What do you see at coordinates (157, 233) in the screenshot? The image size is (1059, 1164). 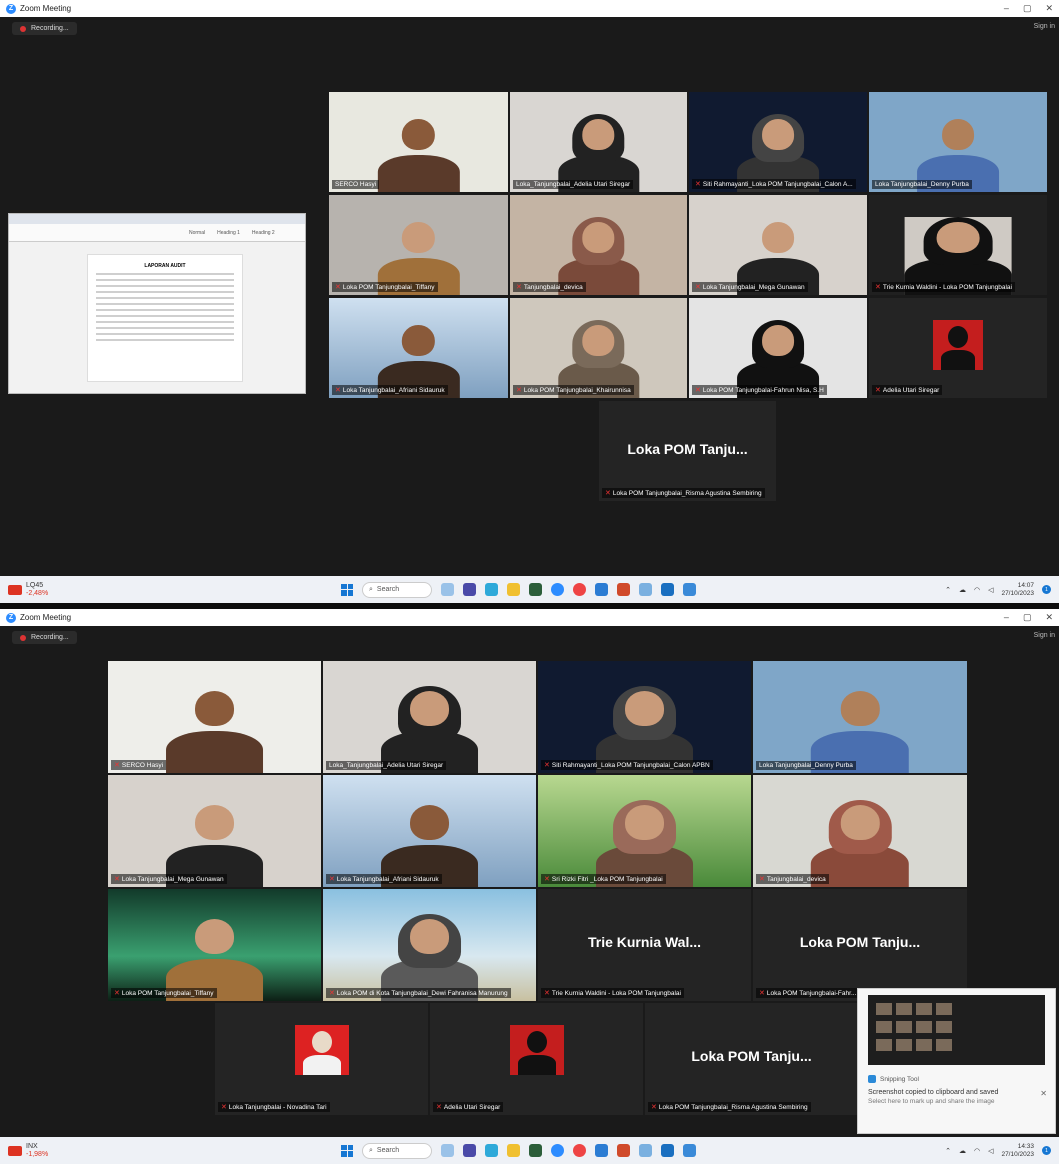 I see `word-ribbon: Normal Heading 1 Heading 2` at bounding box center [157, 233].